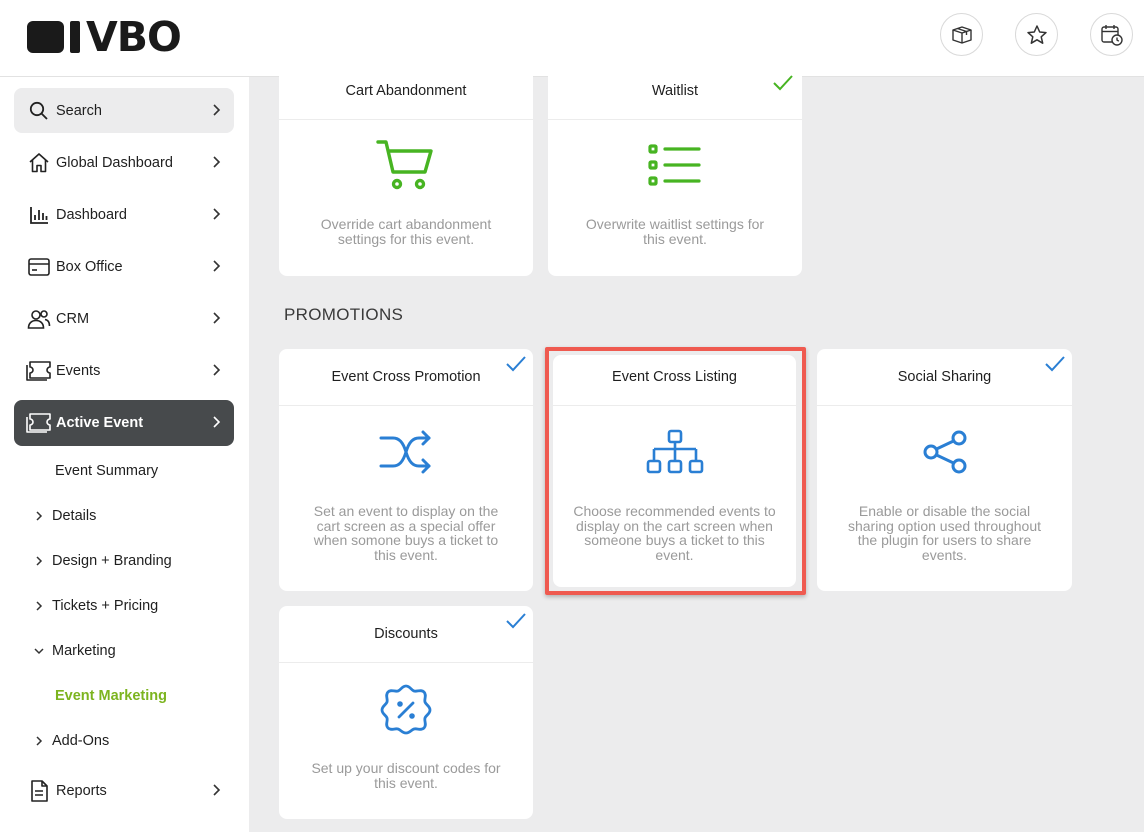 The width and height of the screenshot is (1144, 832). I want to click on sub-item-label: Tickets + Pricing, so click(105, 606).